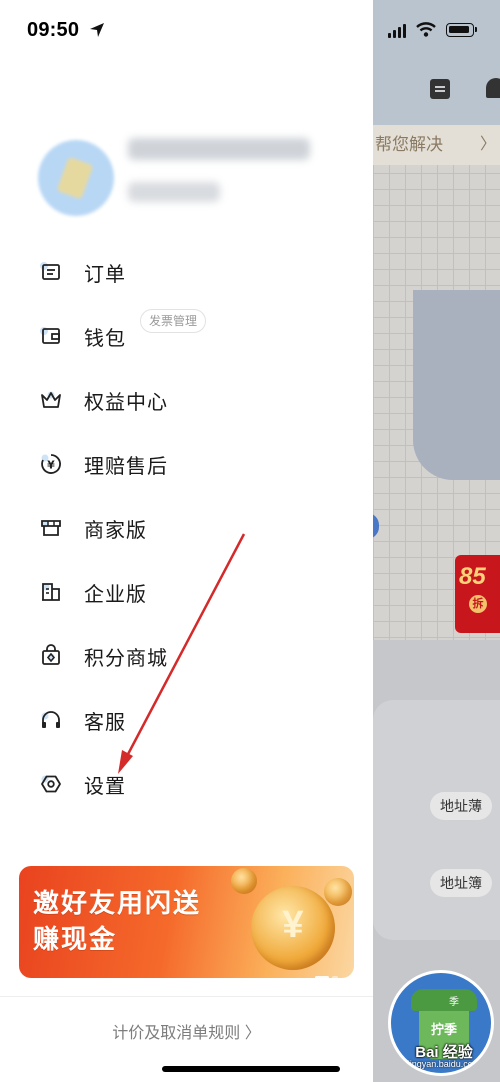 Image resolution: width=500 pixels, height=1082 pixels. I want to click on invoice-management-tag: 发票管理, so click(173, 321).